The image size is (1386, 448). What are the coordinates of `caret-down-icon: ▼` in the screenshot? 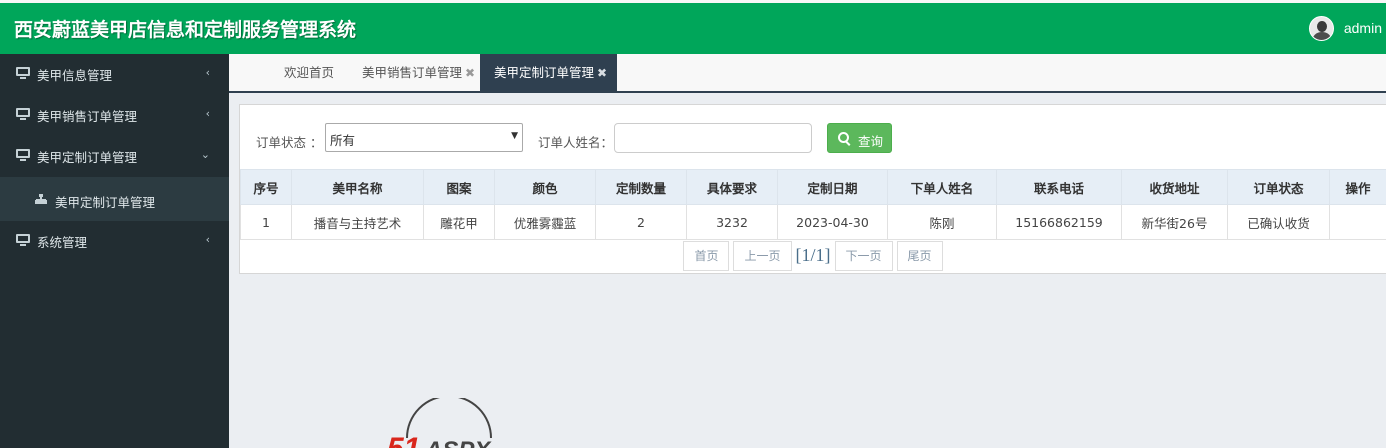 It's located at (514, 136).